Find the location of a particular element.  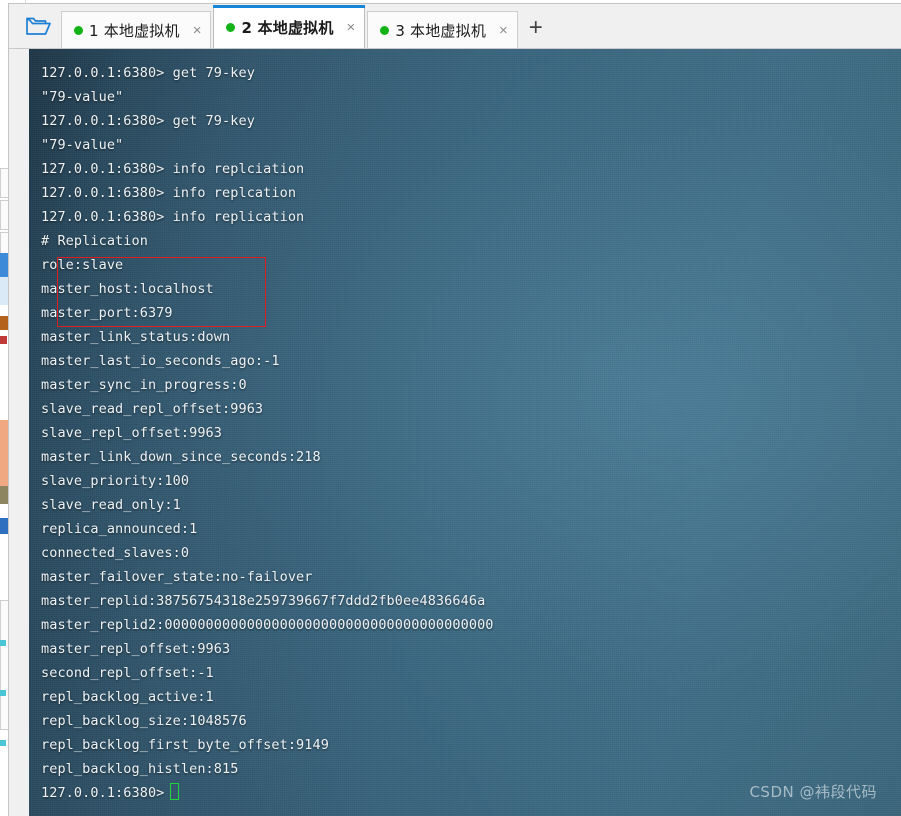

tab-1: 1 本地虚拟机 × is located at coordinates (136, 29).